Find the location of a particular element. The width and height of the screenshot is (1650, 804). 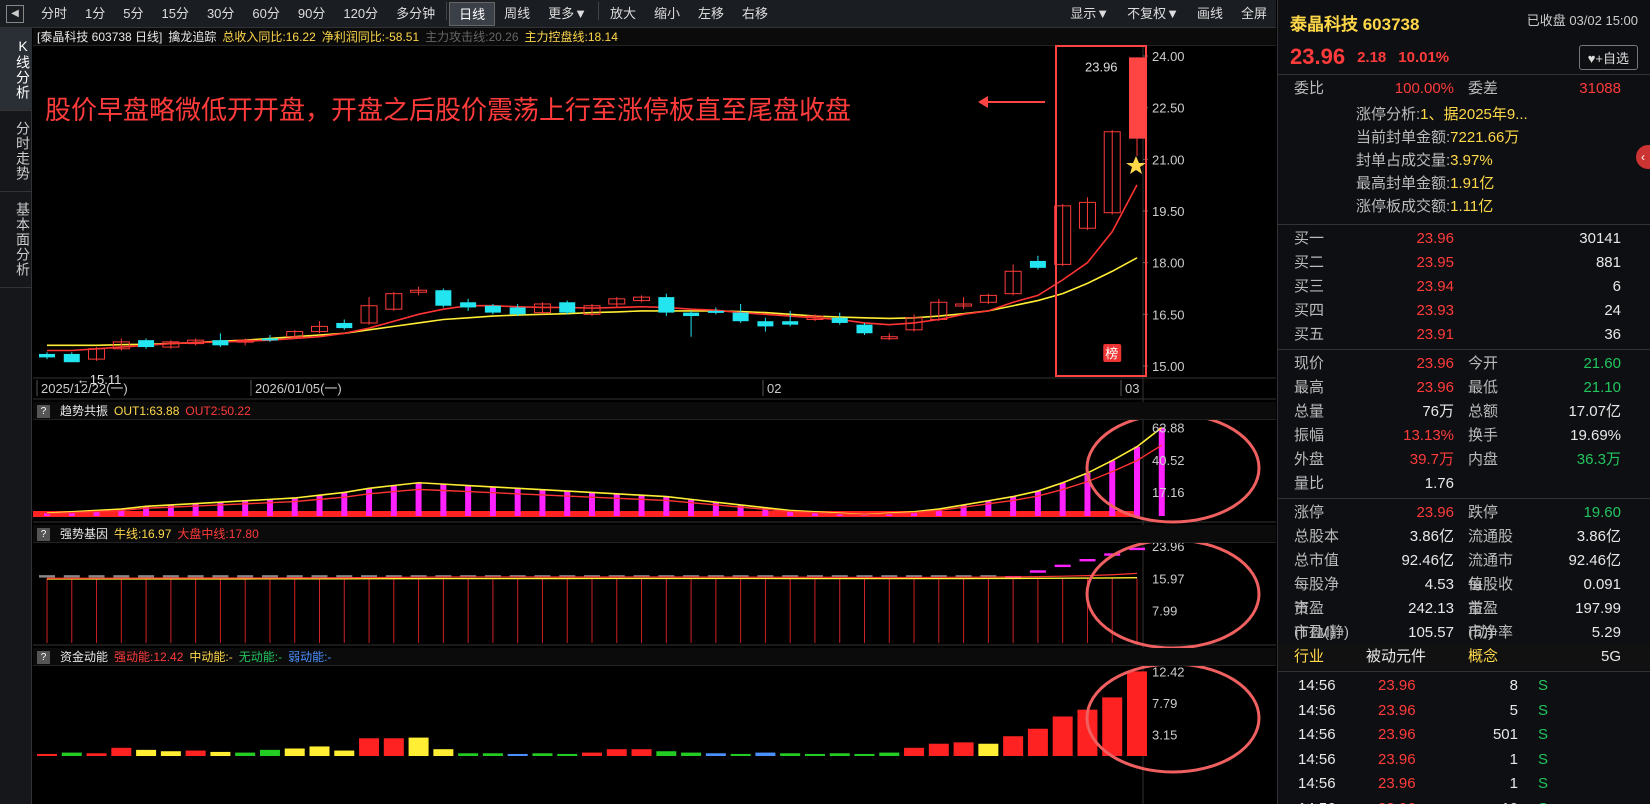

weibi-label: 委比 is located at coordinates (1309, 88).